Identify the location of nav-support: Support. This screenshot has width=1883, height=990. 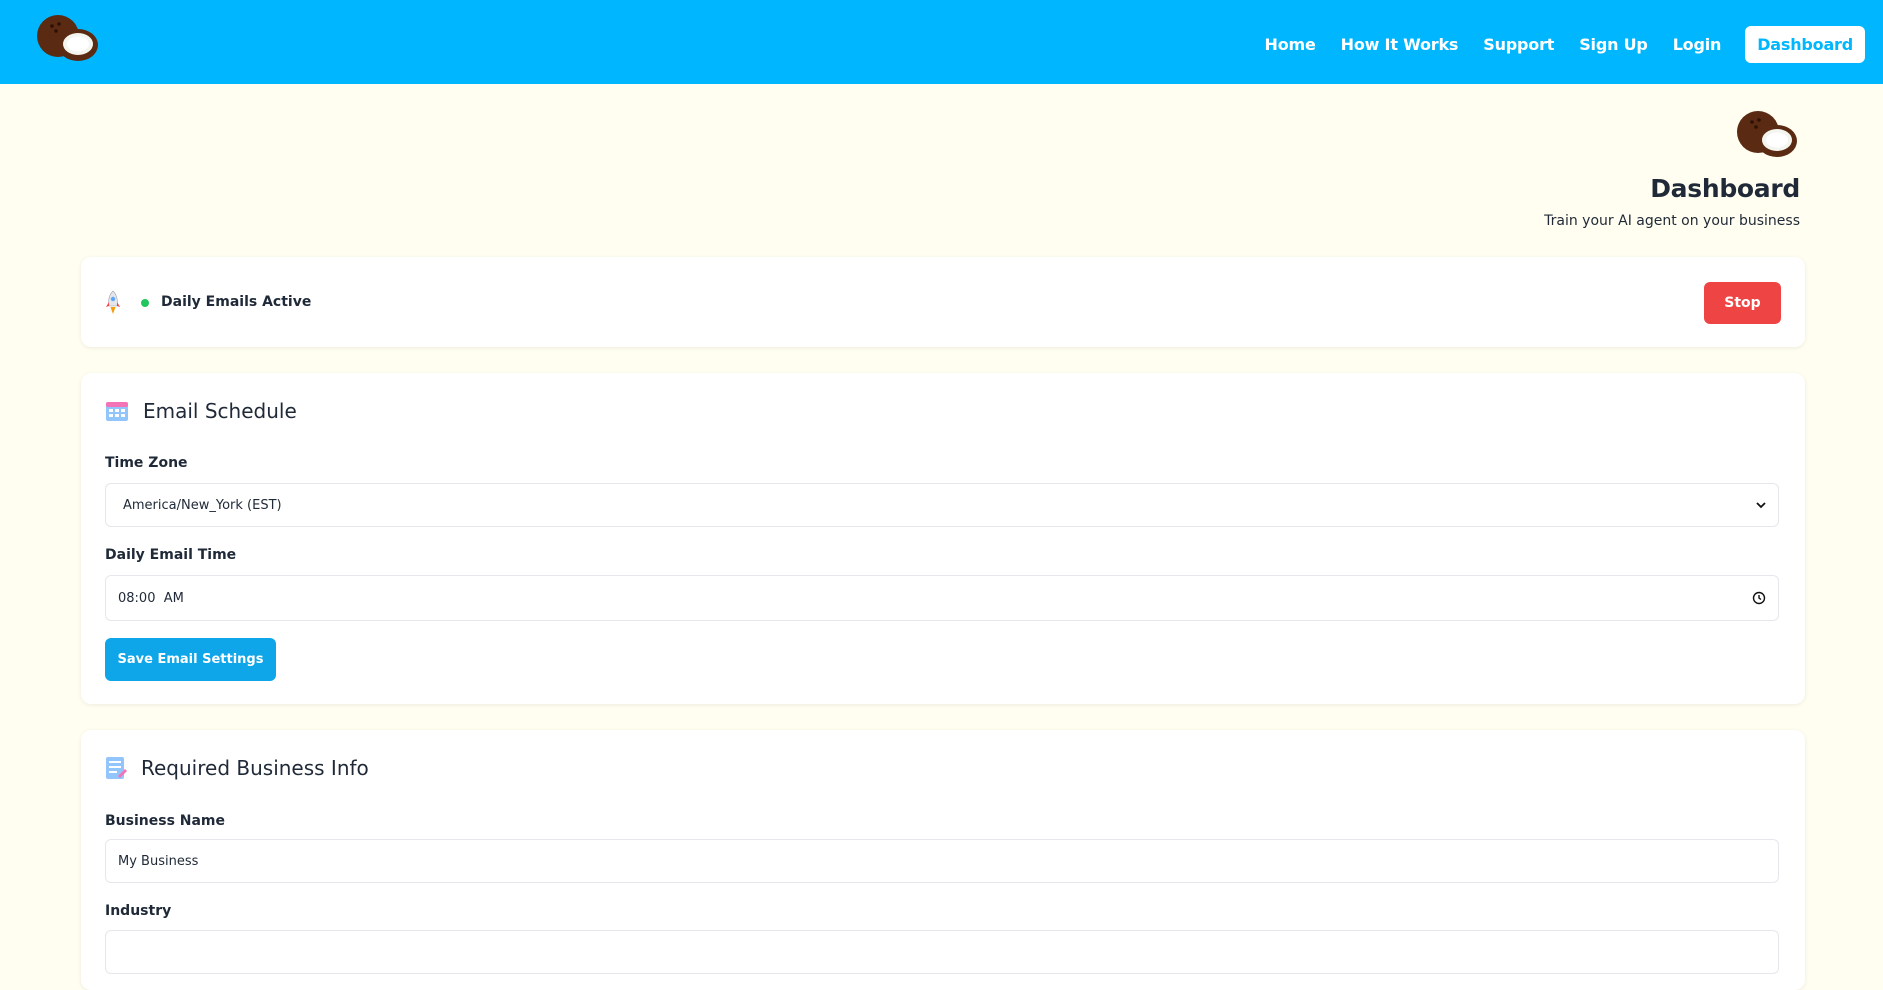
(1518, 44).